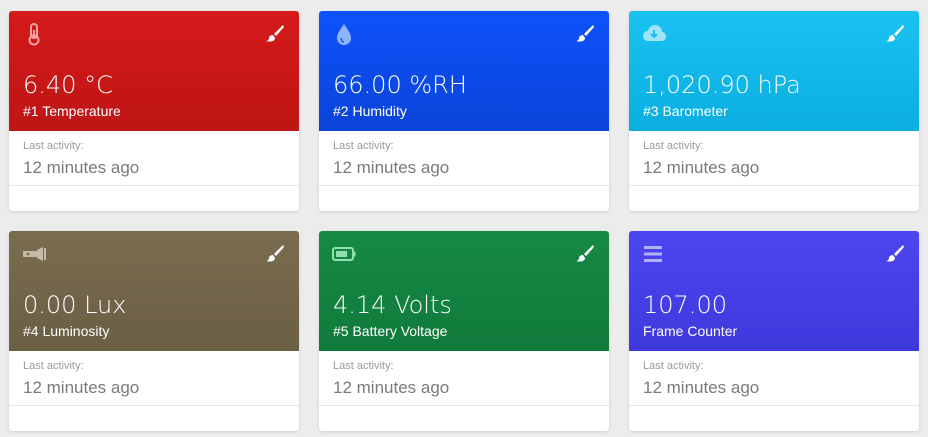 The width and height of the screenshot is (928, 437). I want to click on thermometer-icon, so click(34, 34).